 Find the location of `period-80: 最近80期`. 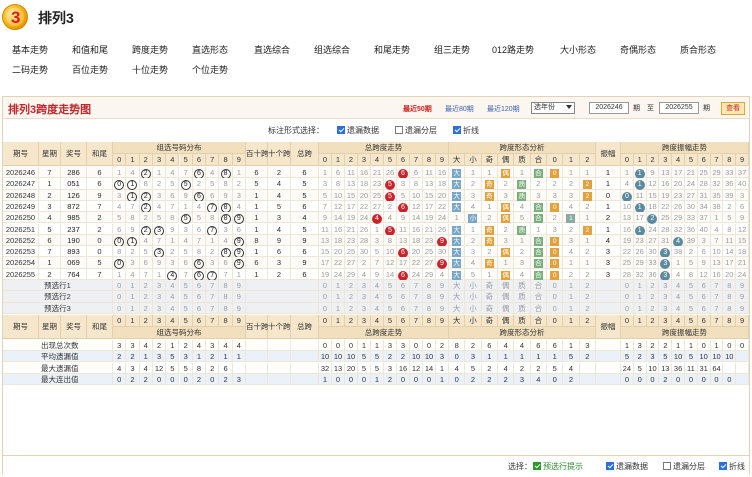

period-80: 最近80期 is located at coordinates (459, 109).